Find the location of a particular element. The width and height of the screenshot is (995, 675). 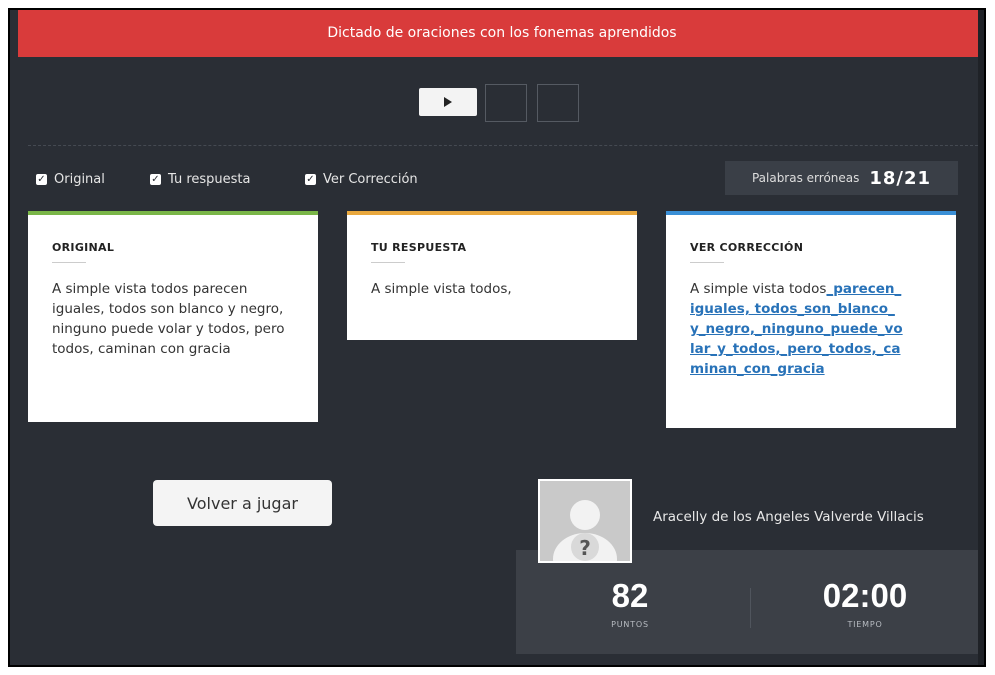

time-stat: 02:00 TIEMPO is located at coordinates (865, 603).